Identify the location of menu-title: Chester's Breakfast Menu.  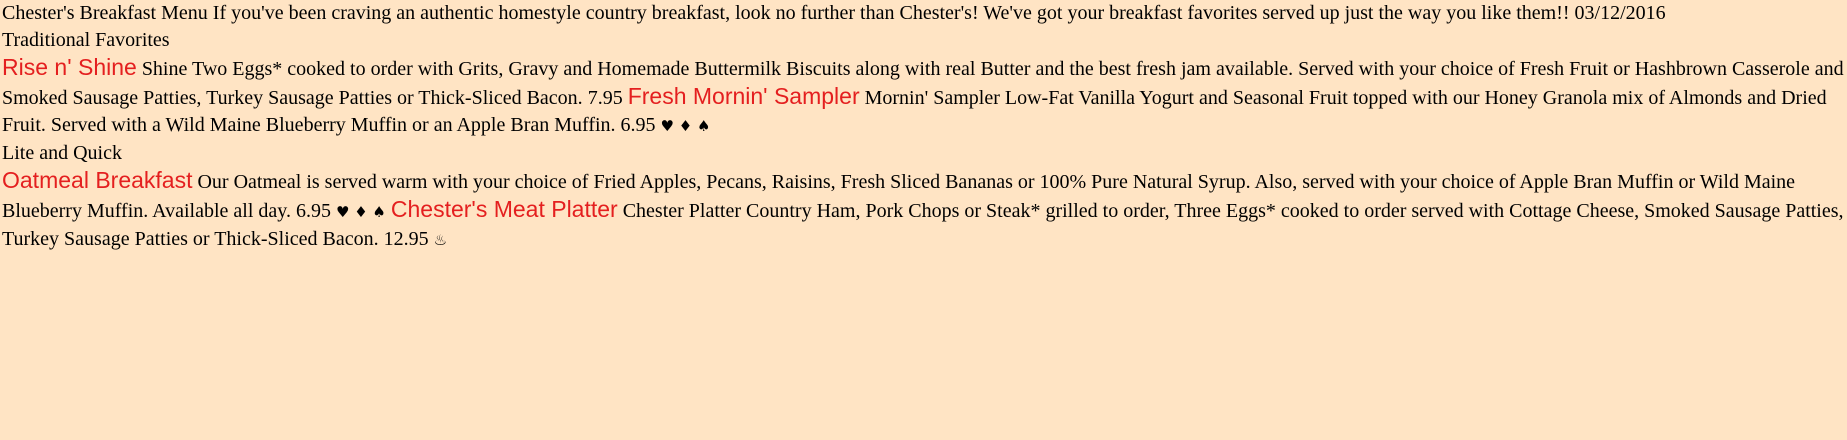
(105, 13).